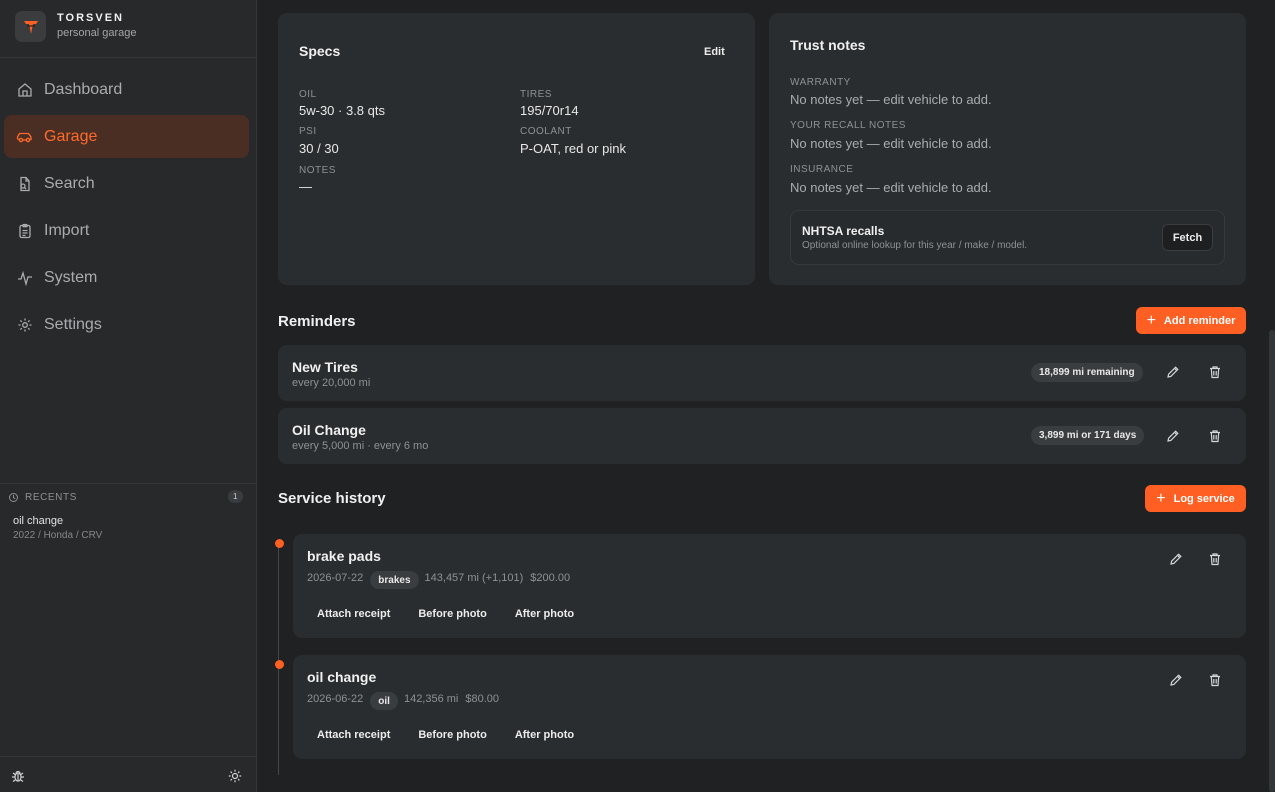 This screenshot has width=1275, height=792. I want to click on fetch-button: Fetch, so click(1187, 237).